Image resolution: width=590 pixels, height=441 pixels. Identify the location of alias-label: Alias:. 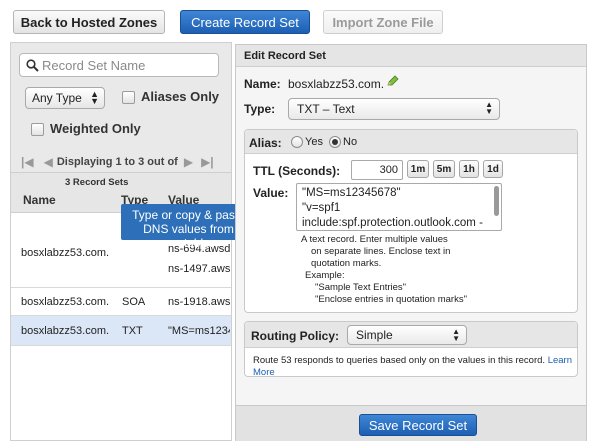
(265, 143).